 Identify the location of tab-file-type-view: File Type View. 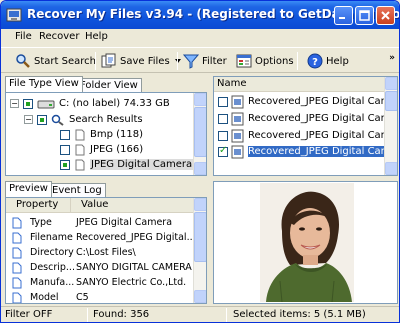
(44, 84).